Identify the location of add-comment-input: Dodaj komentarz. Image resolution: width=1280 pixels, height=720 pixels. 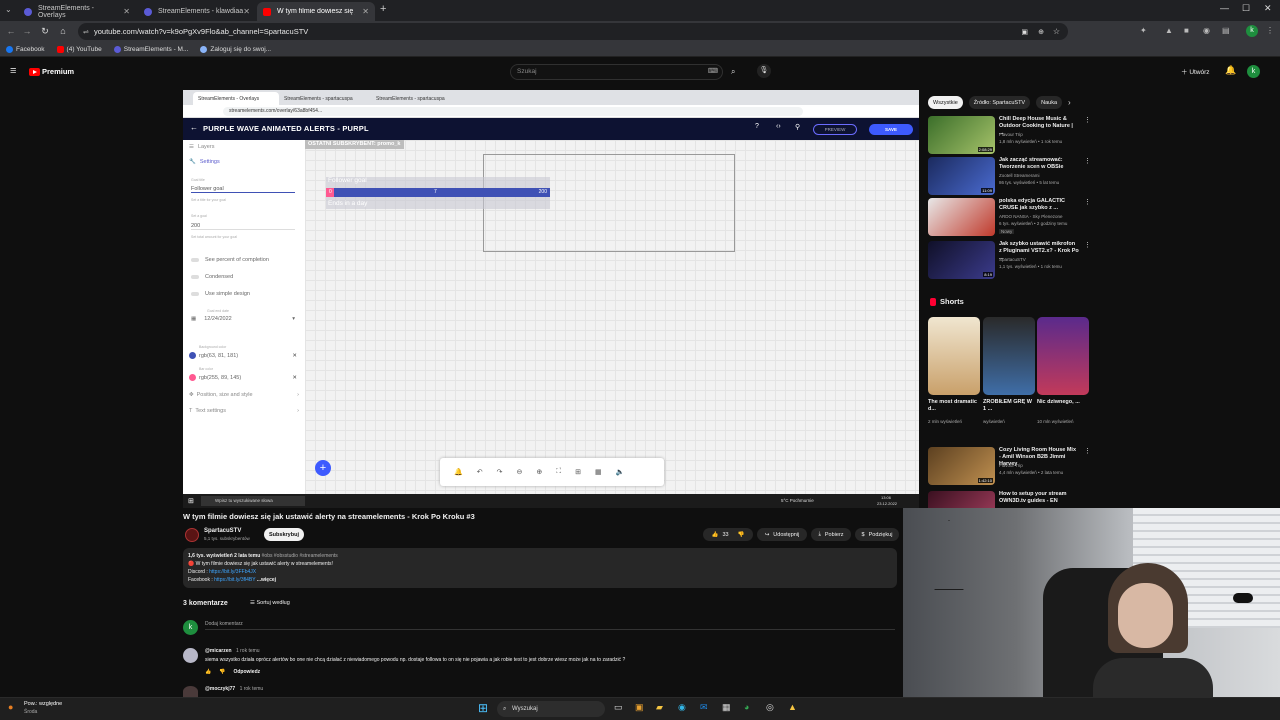
(550, 625).